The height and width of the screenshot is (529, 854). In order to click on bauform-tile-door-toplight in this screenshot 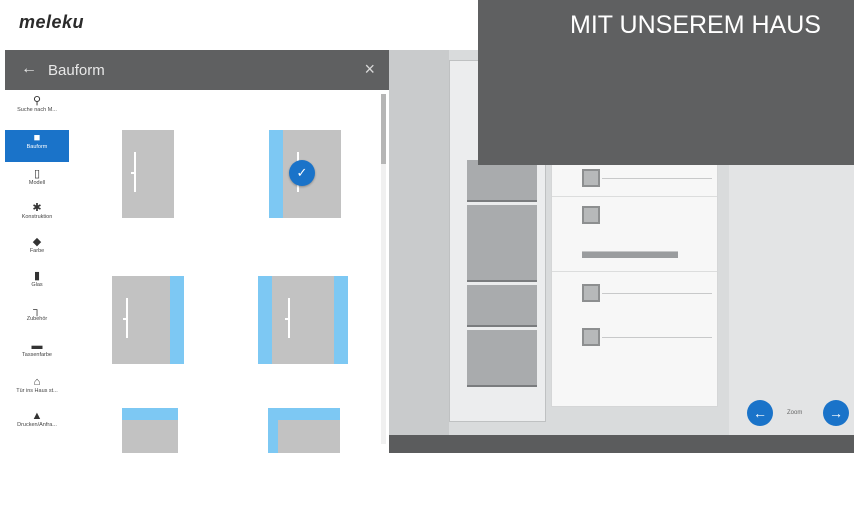, I will do `click(150, 430)`.